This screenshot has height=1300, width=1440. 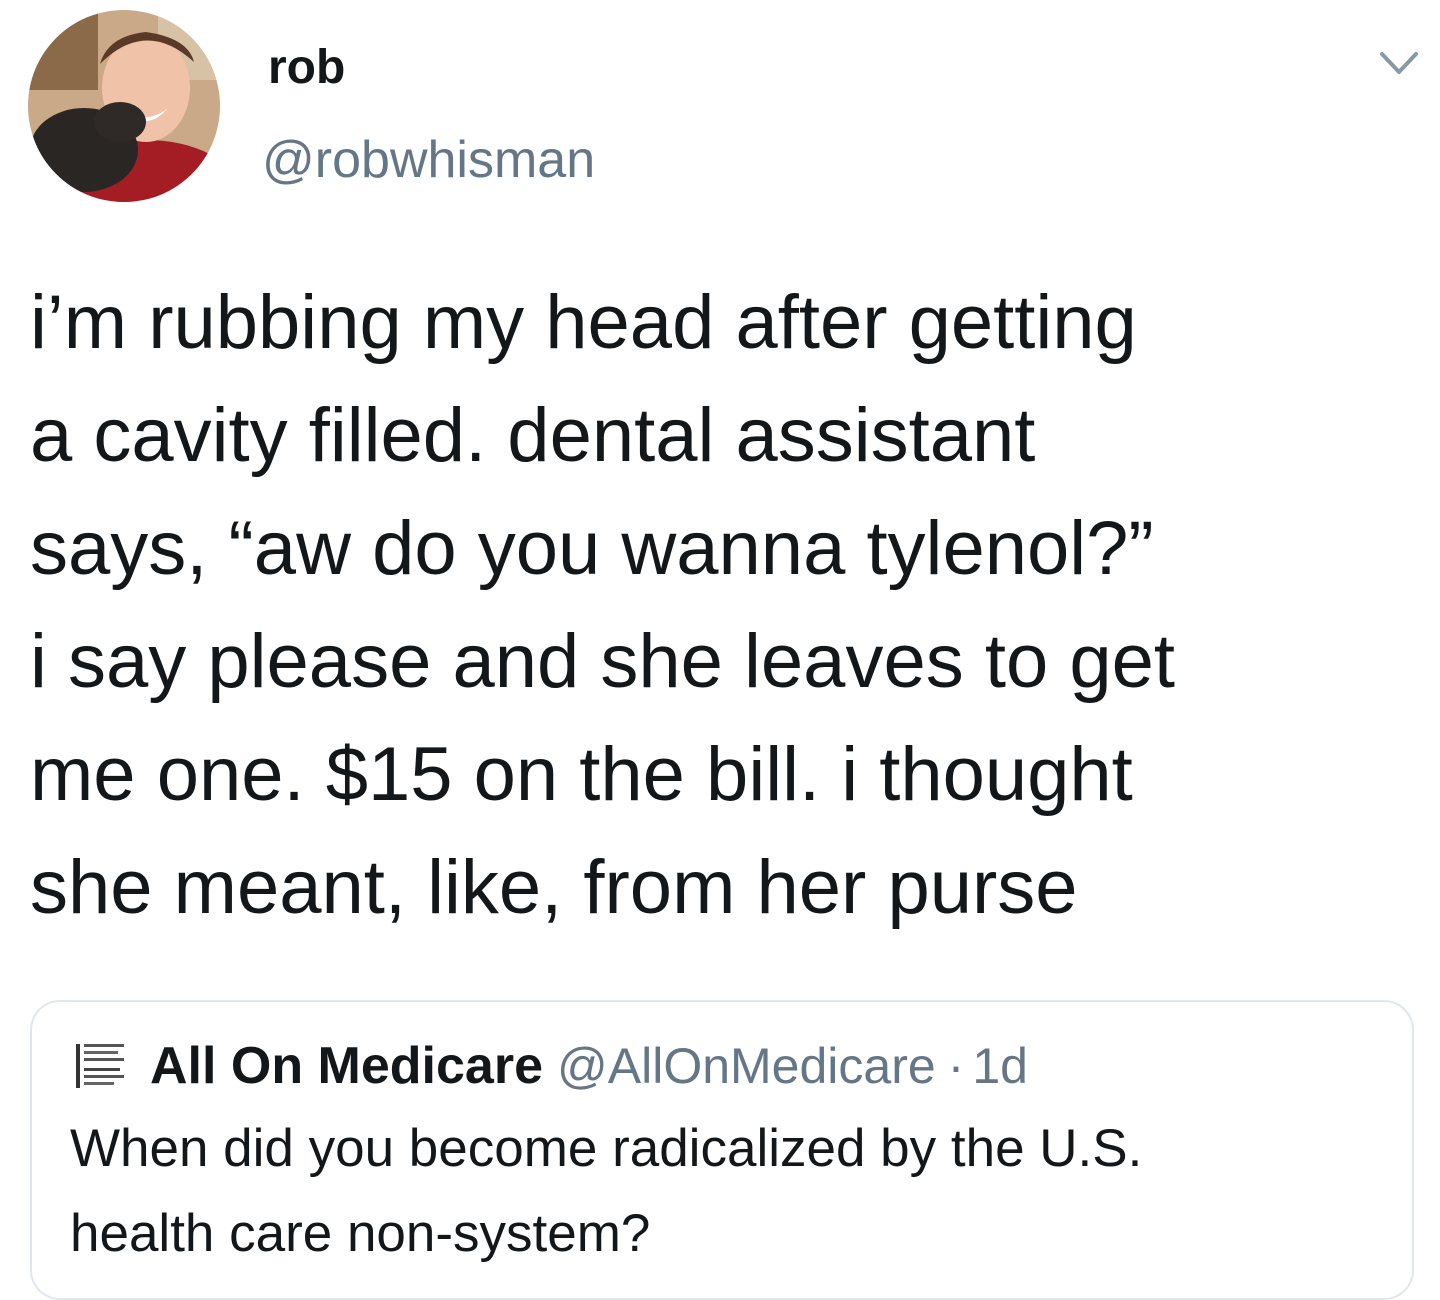 I want to click on tweet-text-line: me one. $15 on the bill. i thought, so click(x=581, y=774).